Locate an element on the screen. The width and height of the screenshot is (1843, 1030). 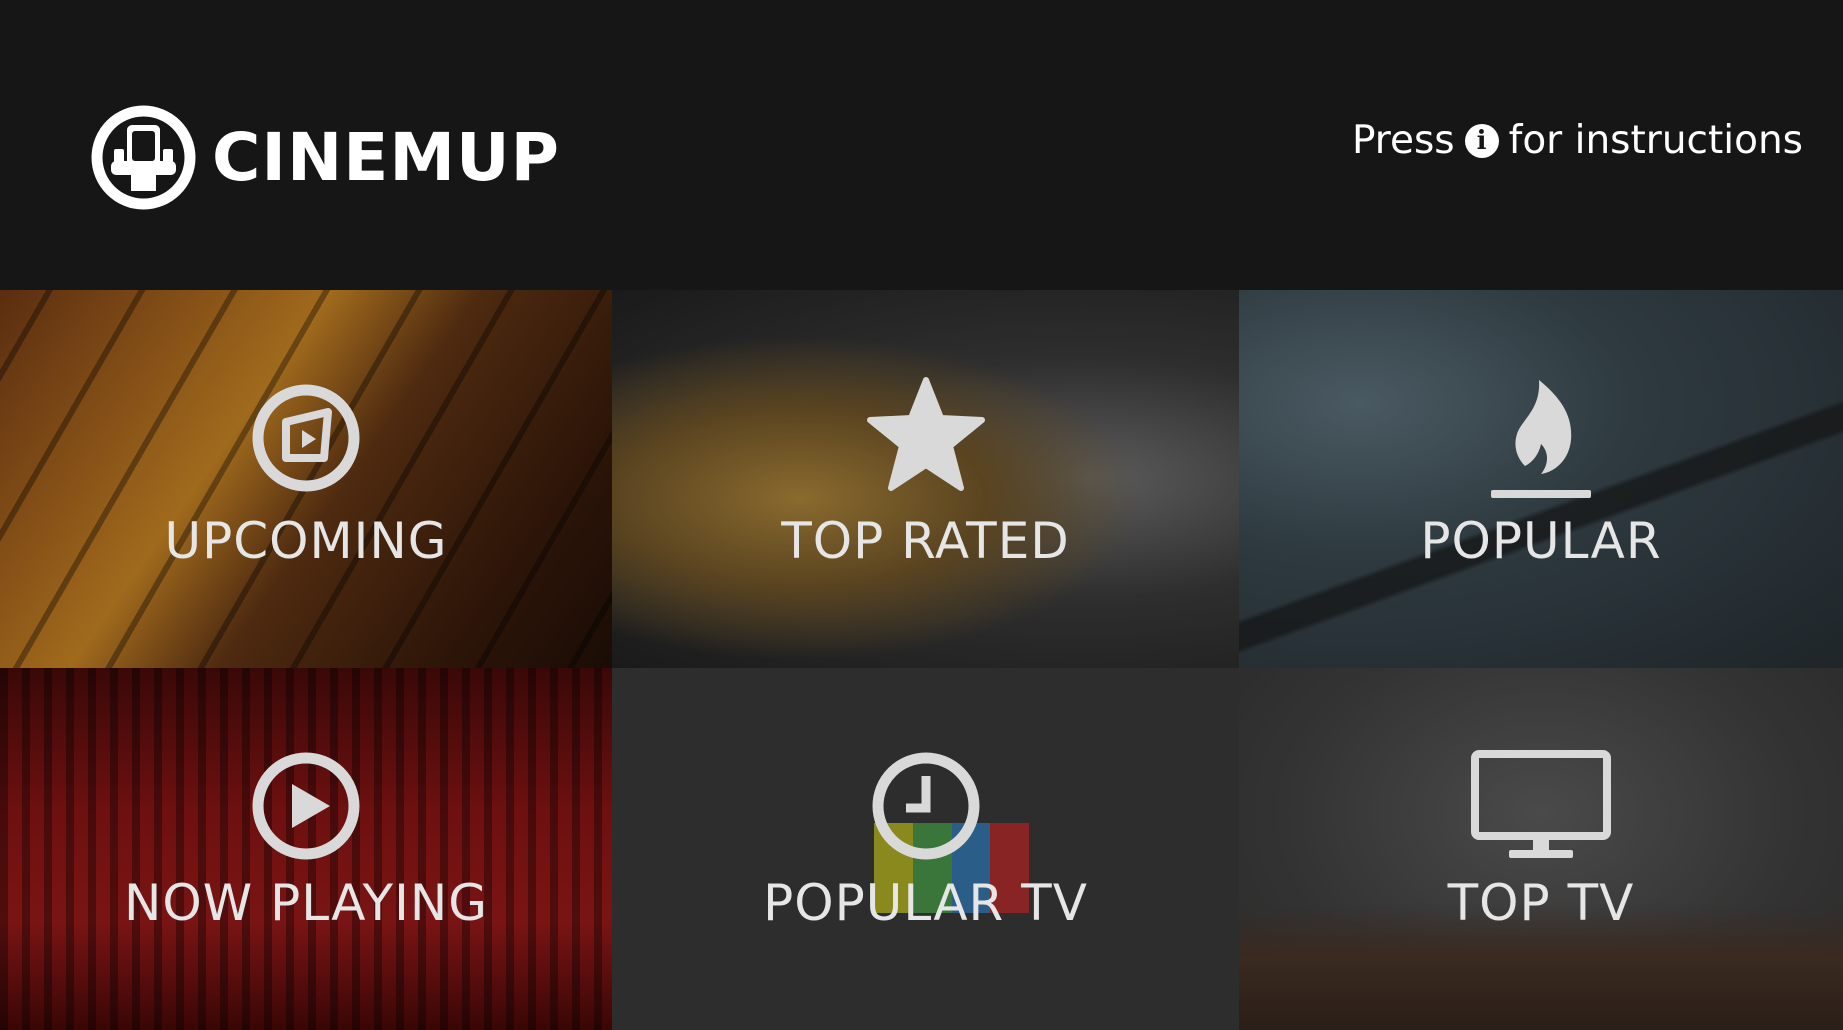
play-icon is located at coordinates (306, 806).